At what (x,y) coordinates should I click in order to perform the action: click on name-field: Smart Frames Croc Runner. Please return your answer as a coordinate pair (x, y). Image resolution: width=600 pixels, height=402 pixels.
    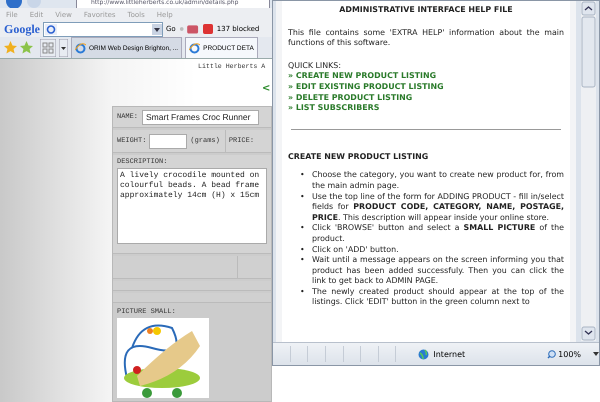
    Looking at the image, I should click on (201, 117).